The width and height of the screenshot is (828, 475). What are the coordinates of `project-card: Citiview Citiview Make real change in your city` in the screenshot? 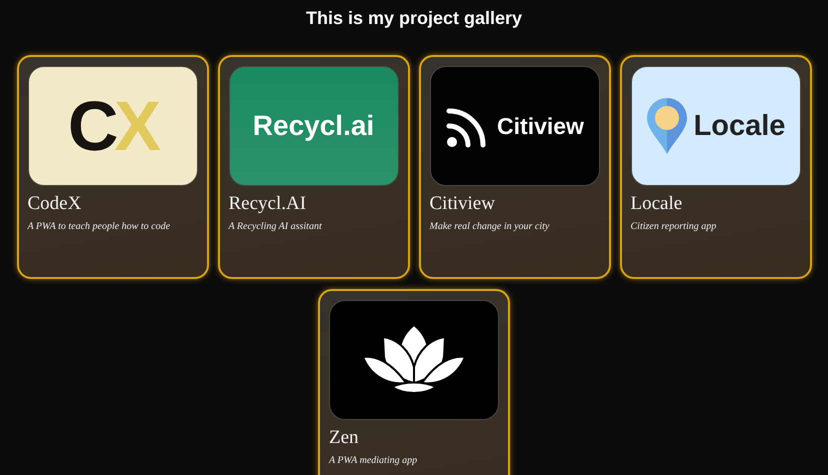 It's located at (514, 167).